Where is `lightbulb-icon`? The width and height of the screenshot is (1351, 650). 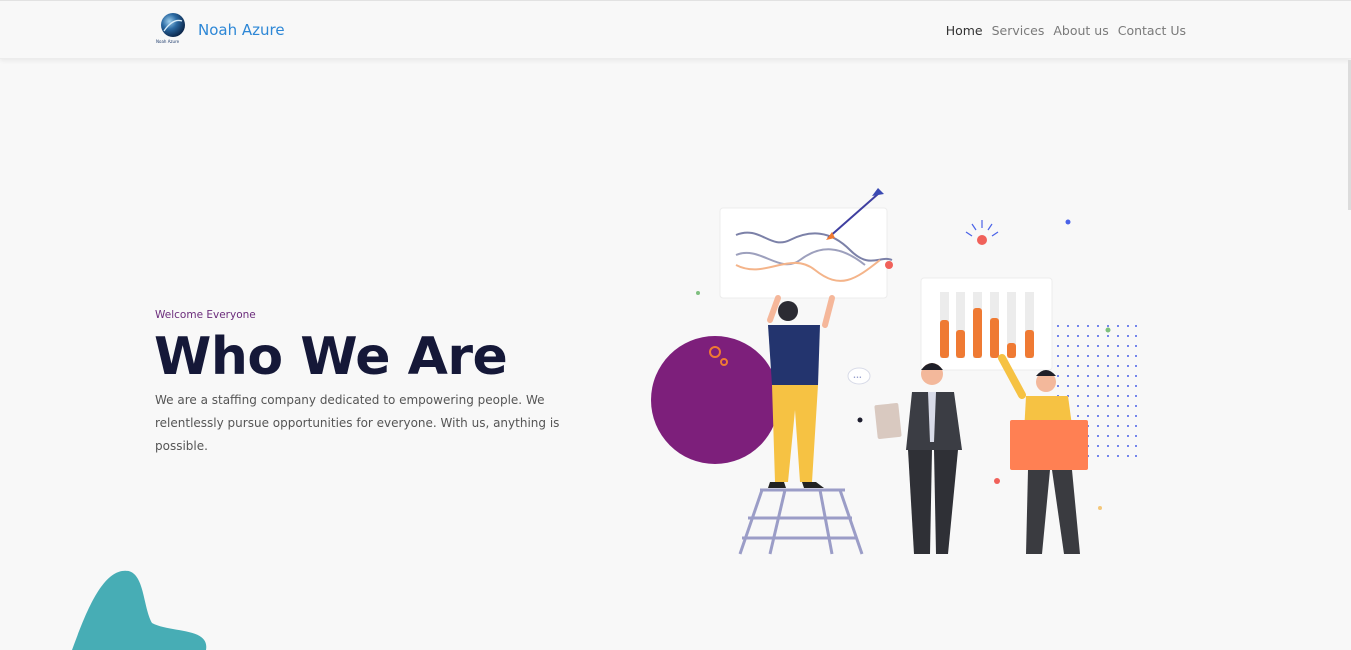 lightbulb-icon is located at coordinates (982, 232).